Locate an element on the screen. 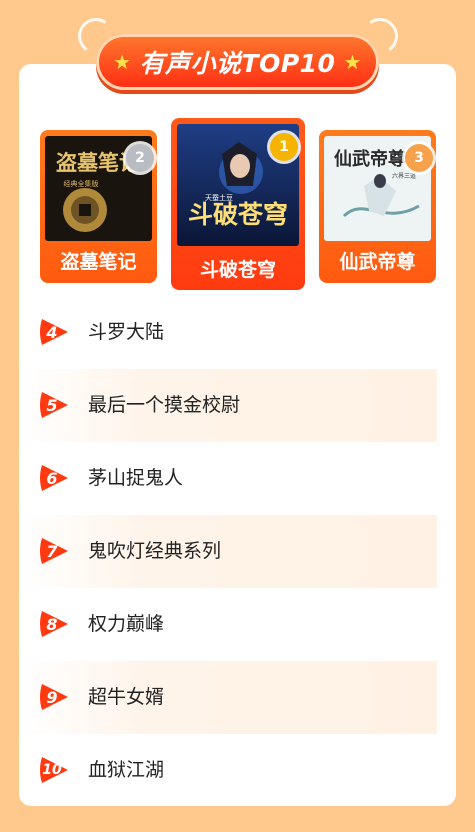  header-title-pill: ★ 有声小说TOP10 ★ is located at coordinates (237, 62).